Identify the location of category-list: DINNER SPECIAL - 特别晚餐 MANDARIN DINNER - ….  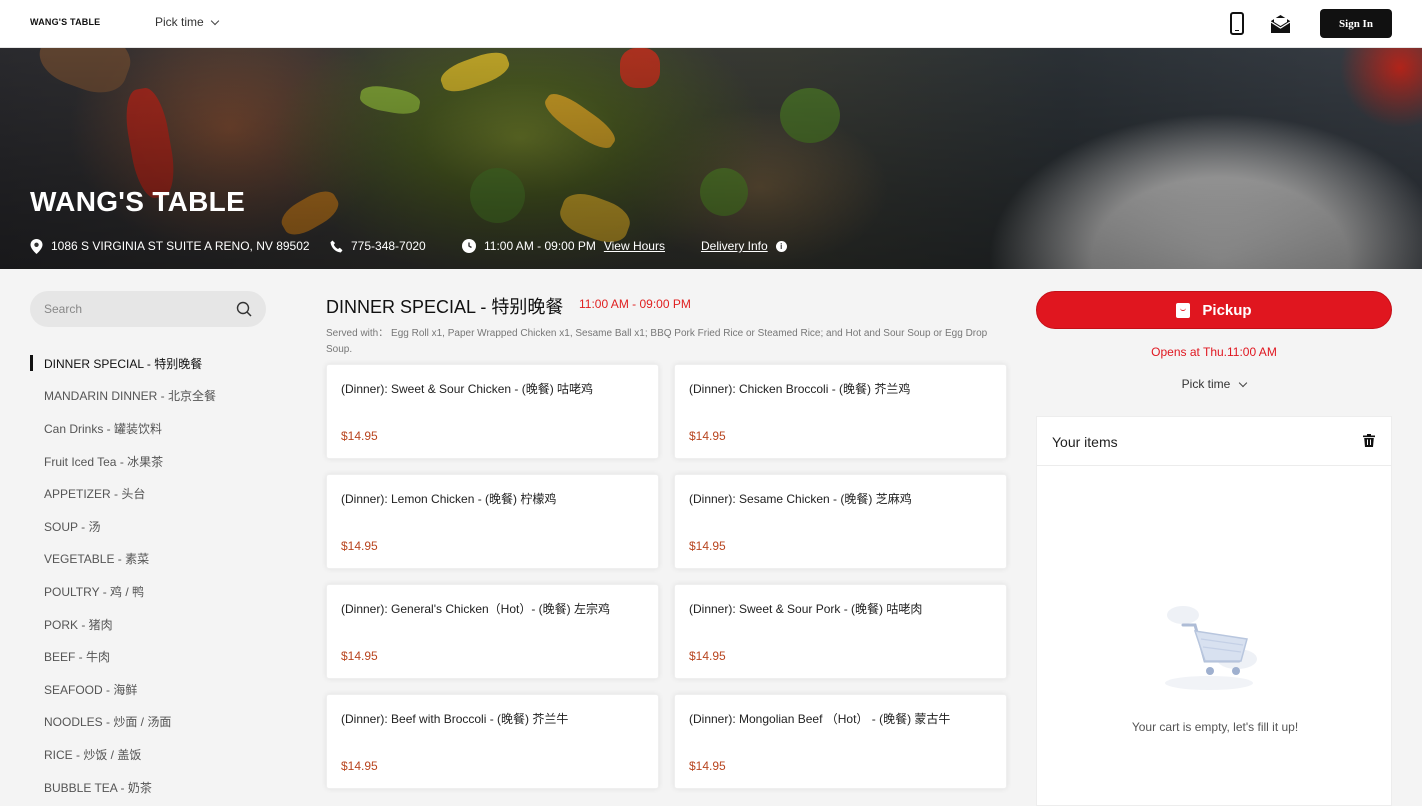
(123, 575).